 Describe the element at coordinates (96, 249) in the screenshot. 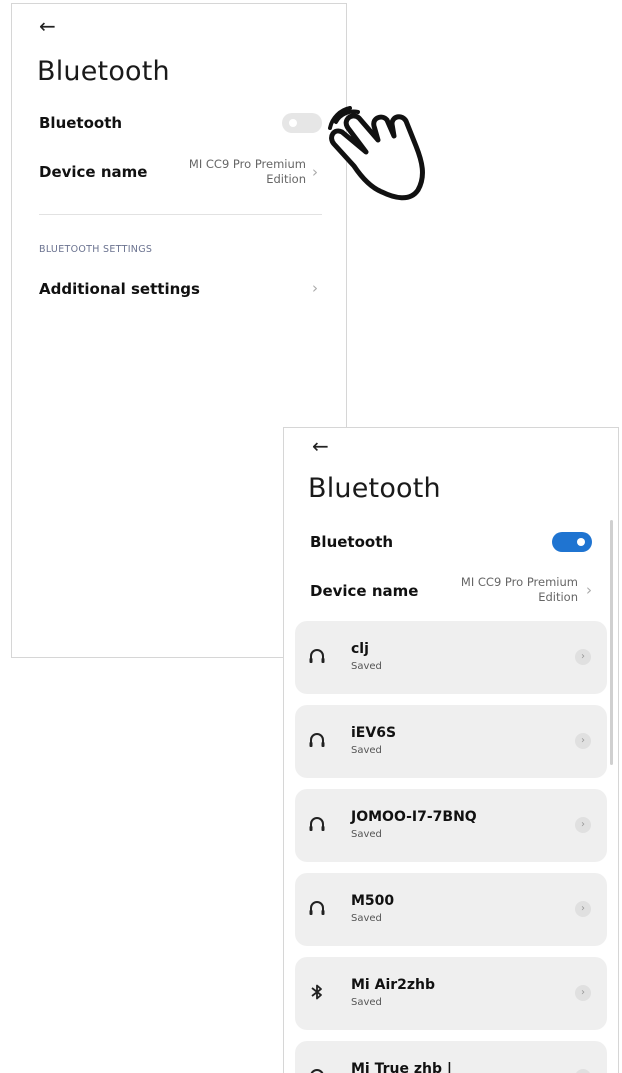

I see `section-header: BLUETOOTH SETTINGS` at that location.